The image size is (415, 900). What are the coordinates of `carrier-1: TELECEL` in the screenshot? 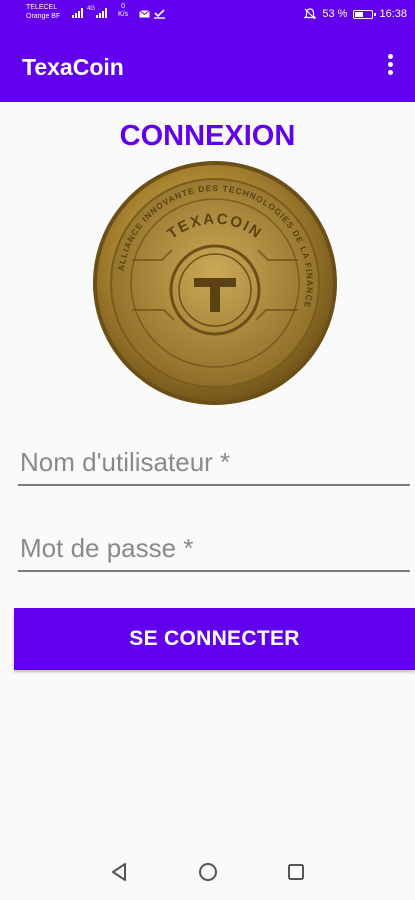 It's located at (42, 7).